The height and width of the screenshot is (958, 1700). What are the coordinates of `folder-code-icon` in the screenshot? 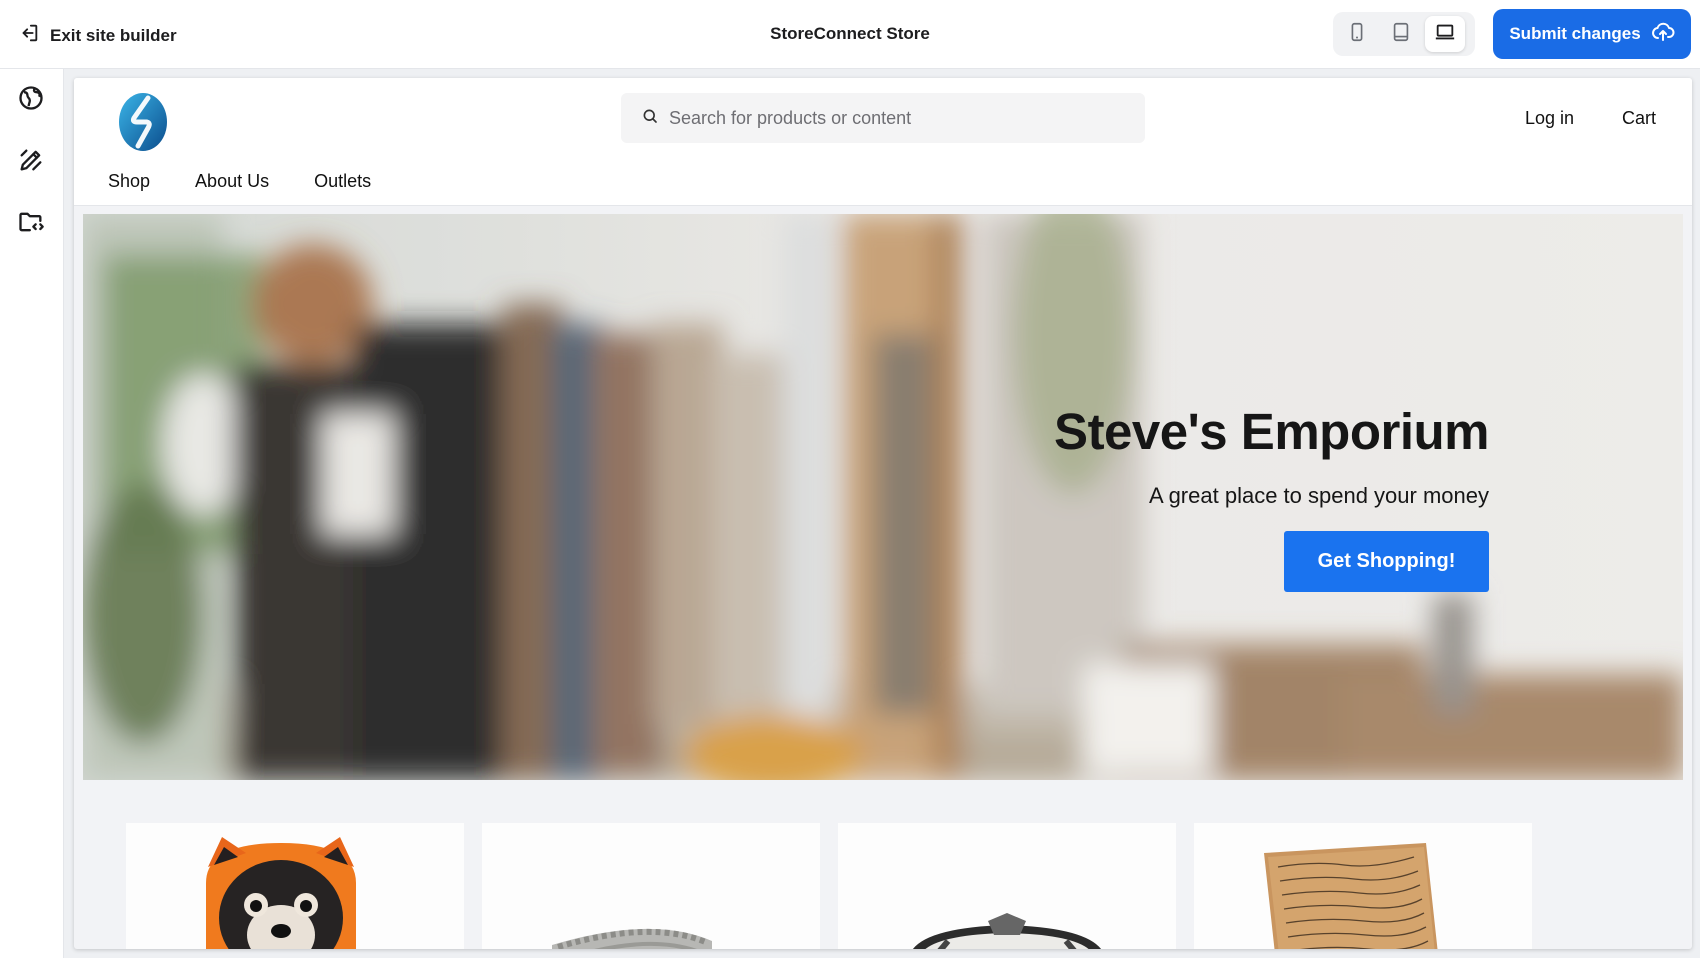 It's located at (31, 224).